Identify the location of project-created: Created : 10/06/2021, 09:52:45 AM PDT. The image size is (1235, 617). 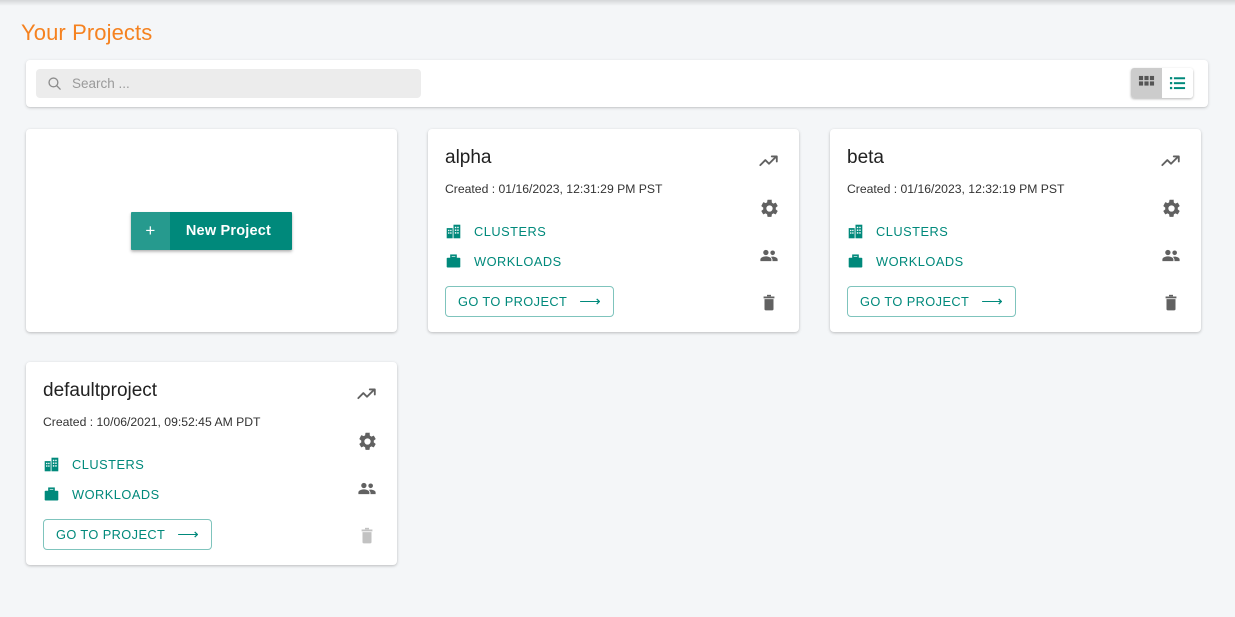
(152, 422).